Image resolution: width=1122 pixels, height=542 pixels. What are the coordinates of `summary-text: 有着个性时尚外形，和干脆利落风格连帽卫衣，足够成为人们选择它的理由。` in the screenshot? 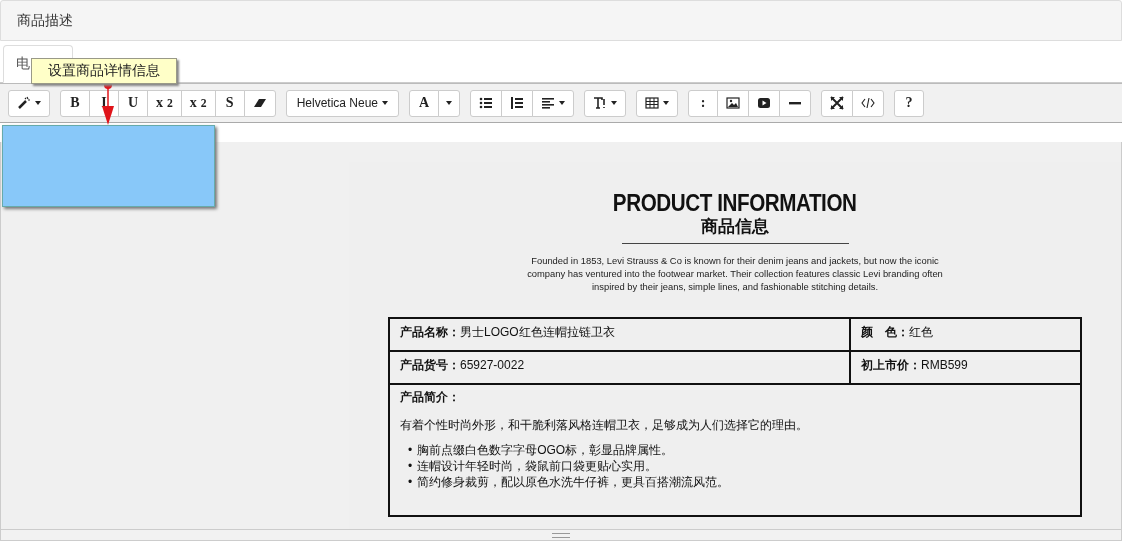 It's located at (604, 425).